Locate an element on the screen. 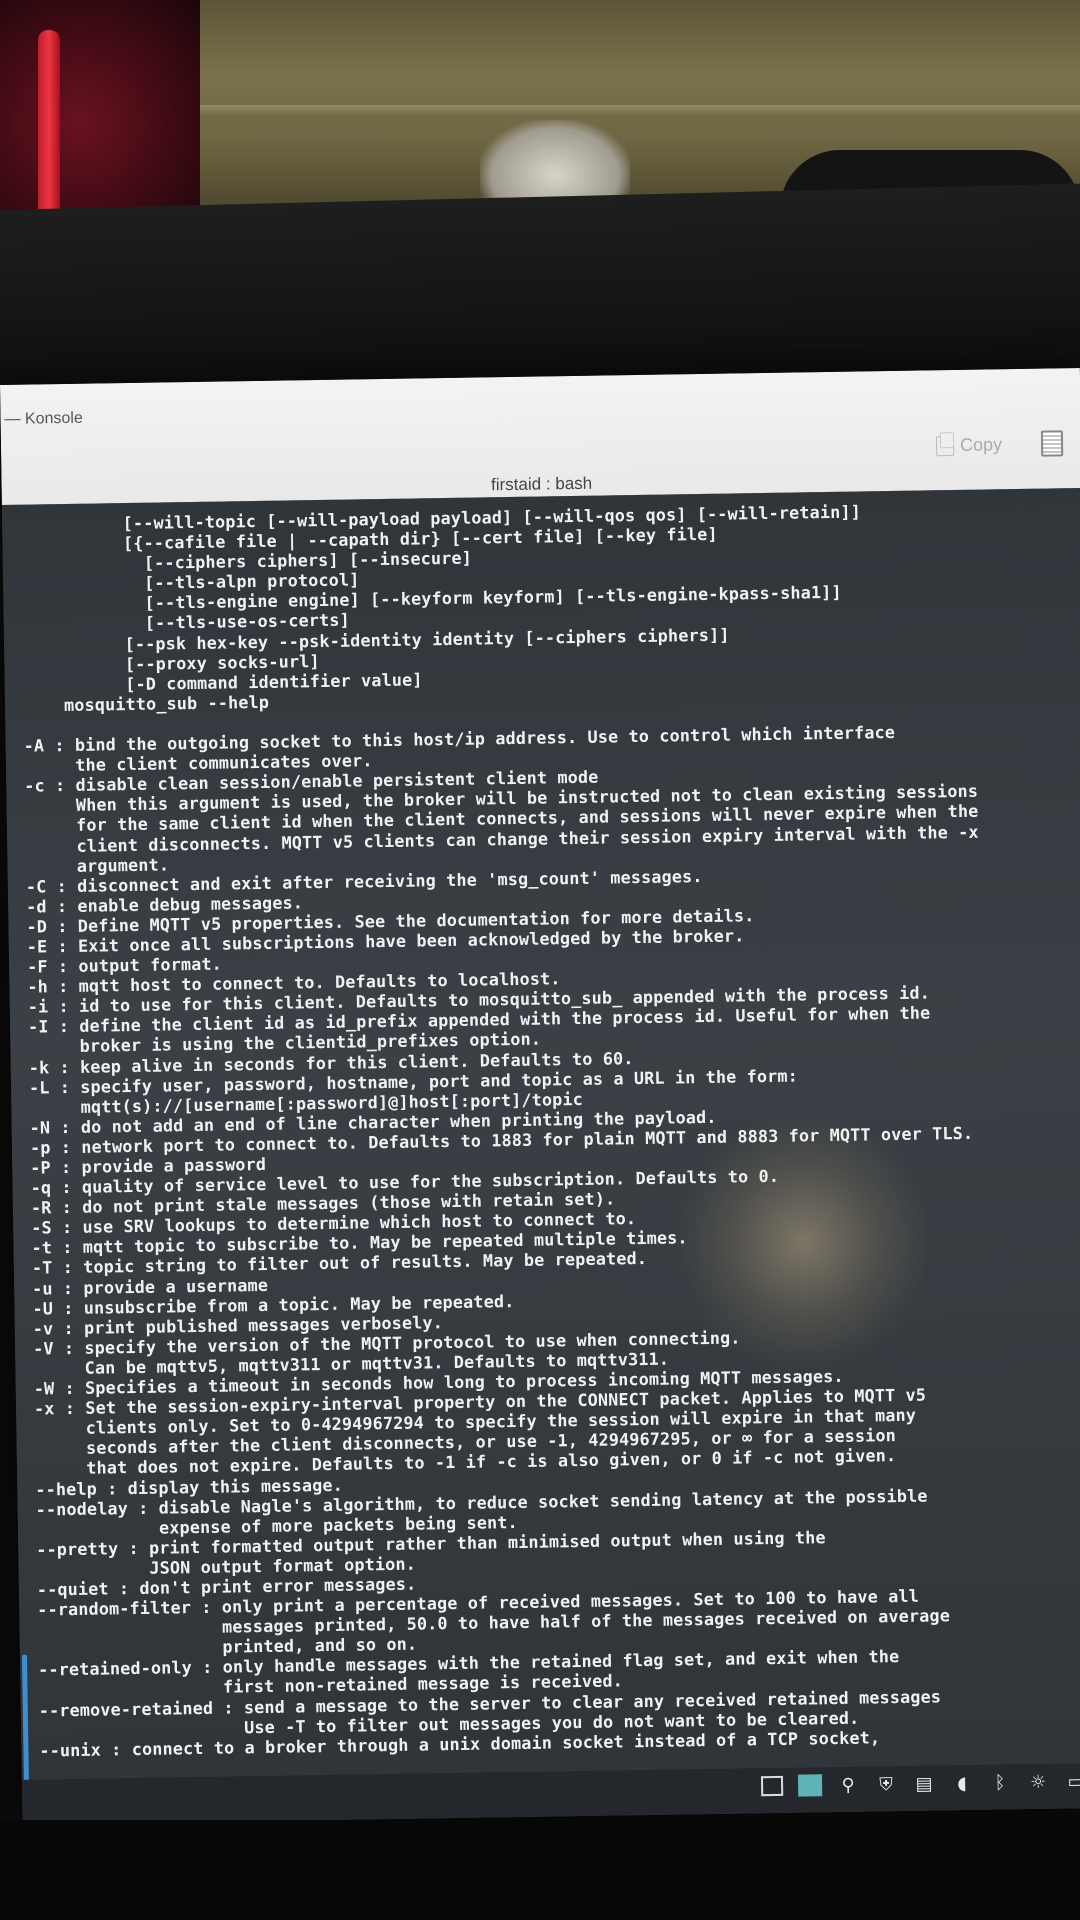 This screenshot has height=1920, width=1080. shield-icon: ⛨ is located at coordinates (886, 1784).